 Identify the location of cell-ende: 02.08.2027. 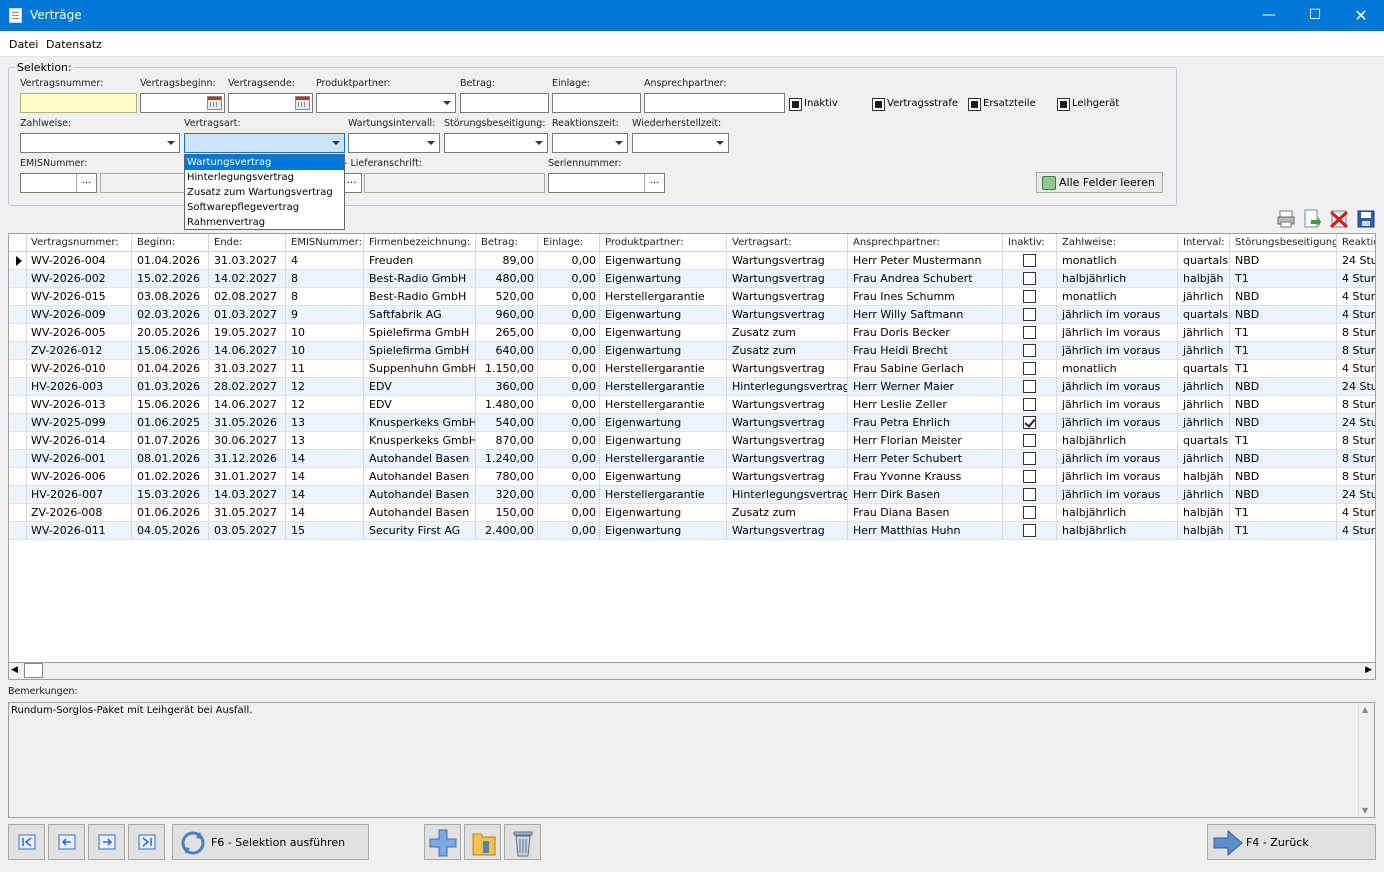
(248, 297).